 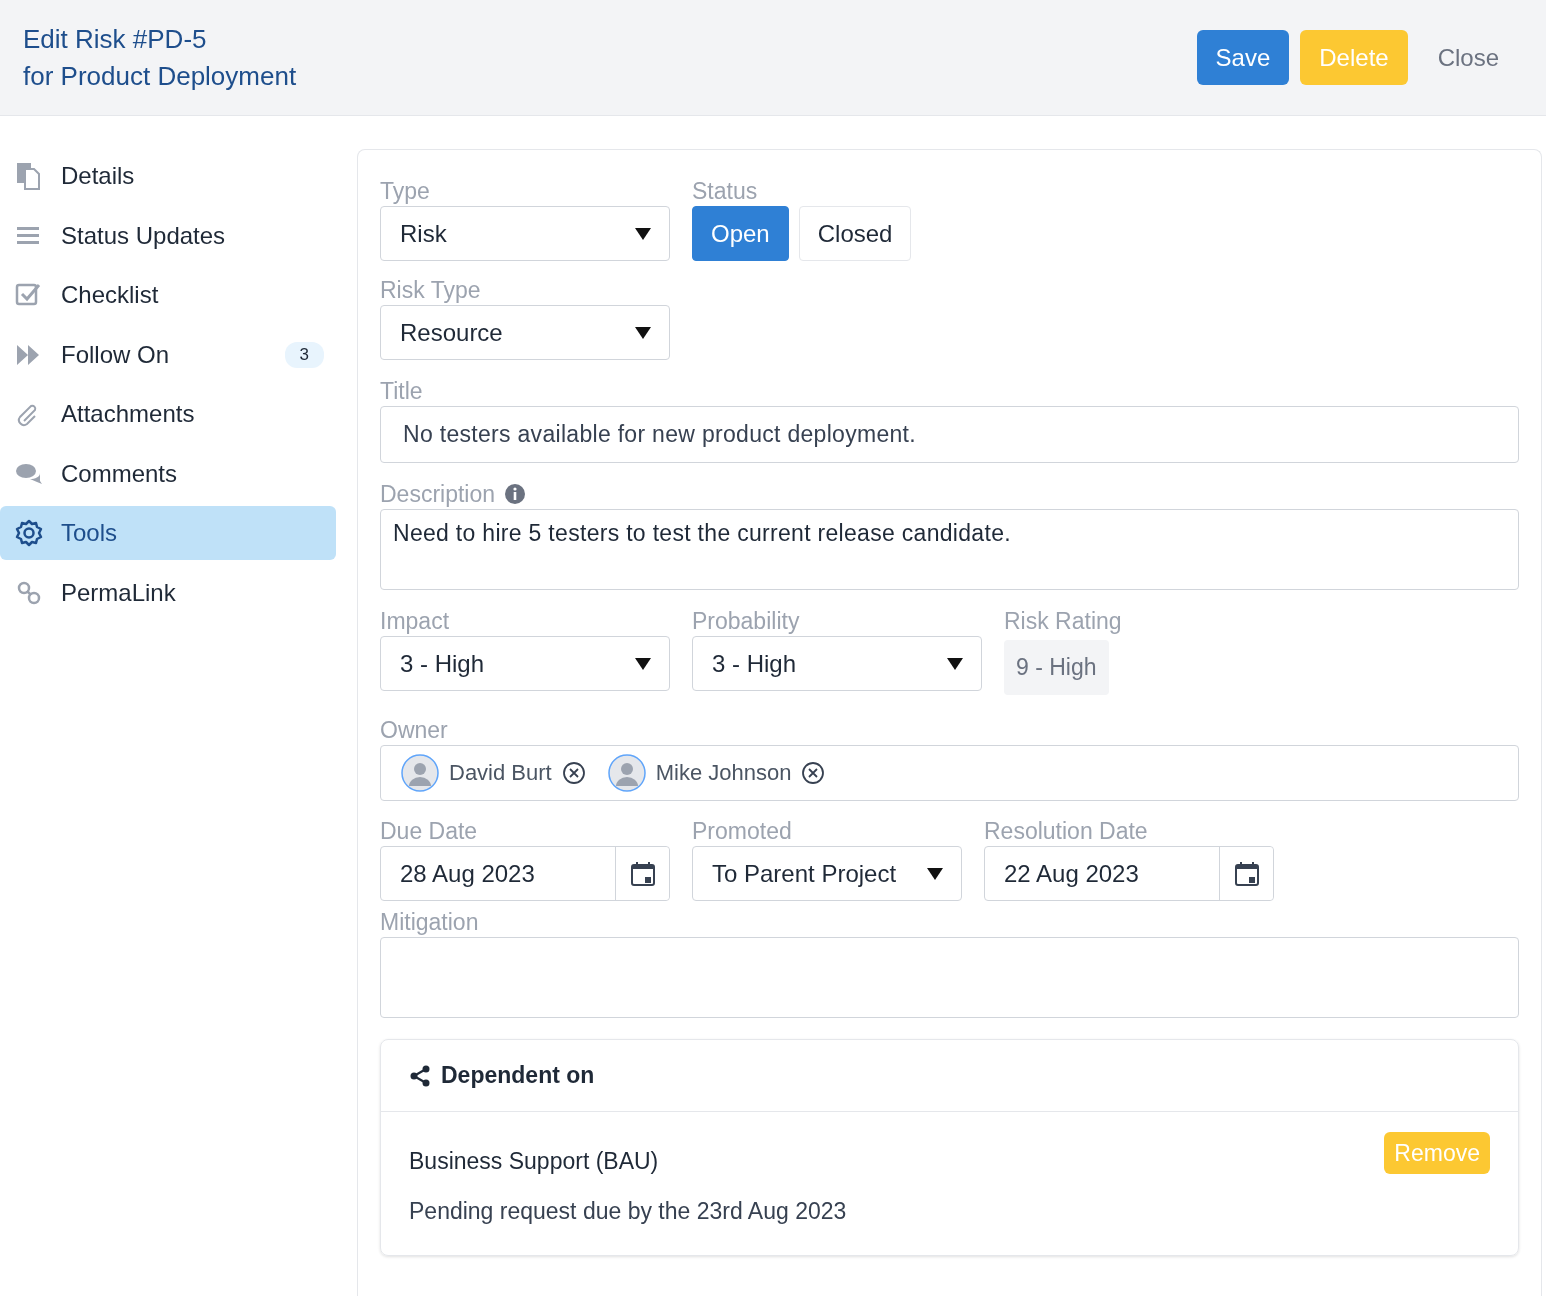 What do you see at coordinates (168, 176) in the screenshot?
I see `sidebar-item: Details` at bounding box center [168, 176].